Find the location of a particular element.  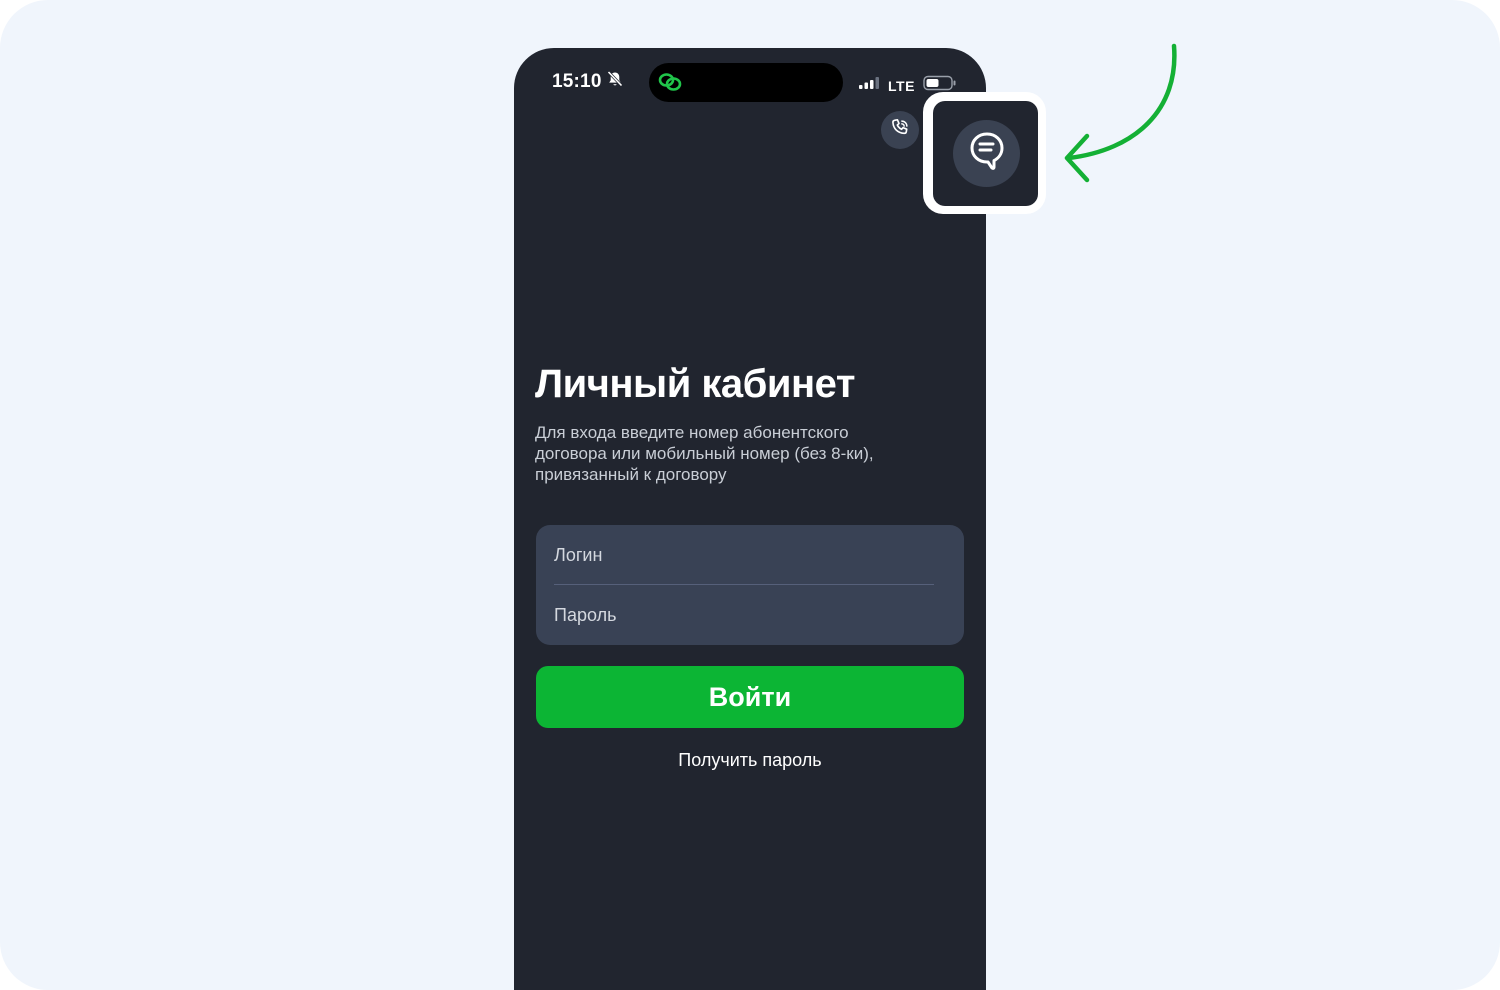

chat-button-zoom is located at coordinates (985, 153).